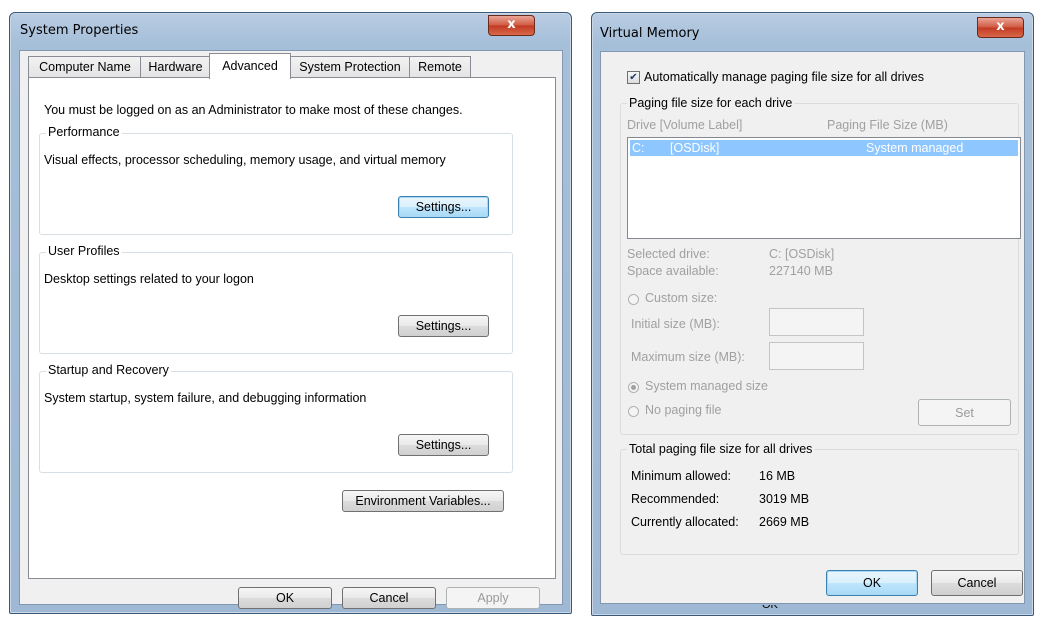  I want to click on virtual-memory-titlebar: Virtual Memory x, so click(812, 30).